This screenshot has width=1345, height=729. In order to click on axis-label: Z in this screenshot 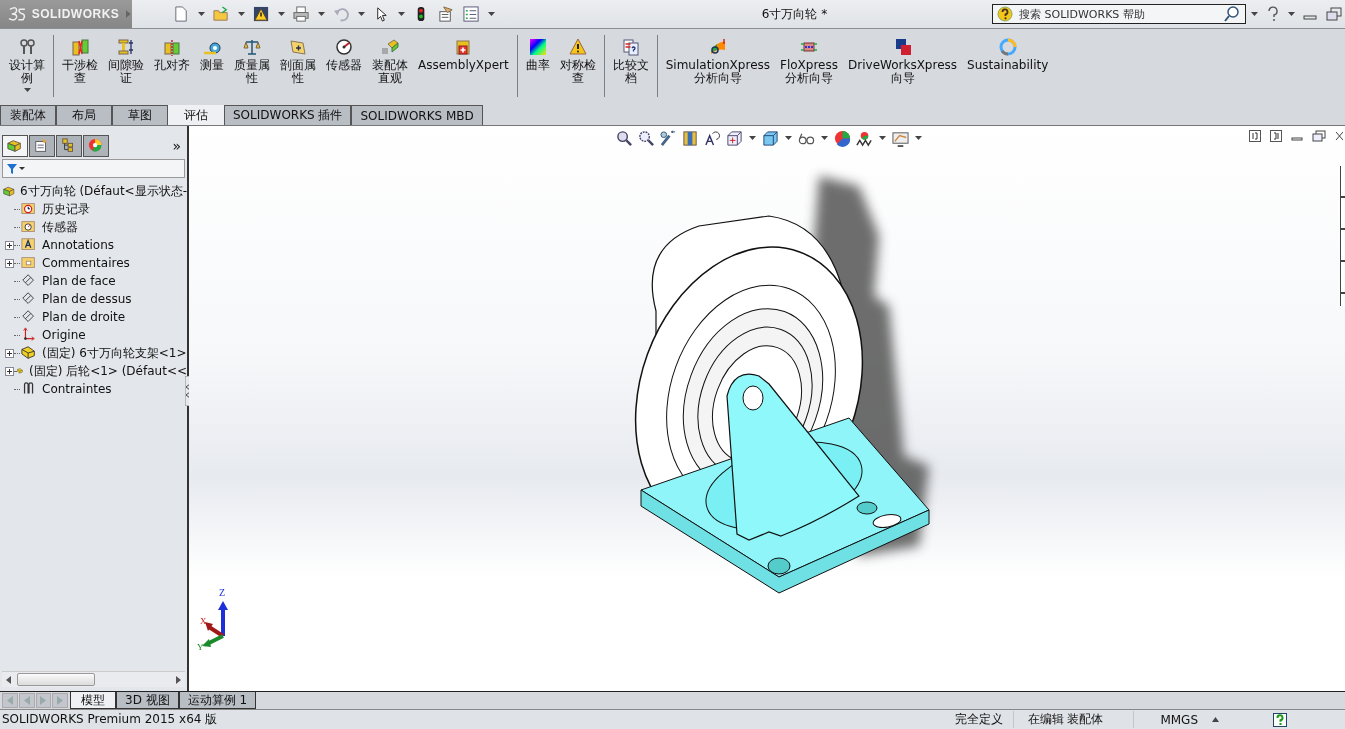, I will do `click(223, 593)`.